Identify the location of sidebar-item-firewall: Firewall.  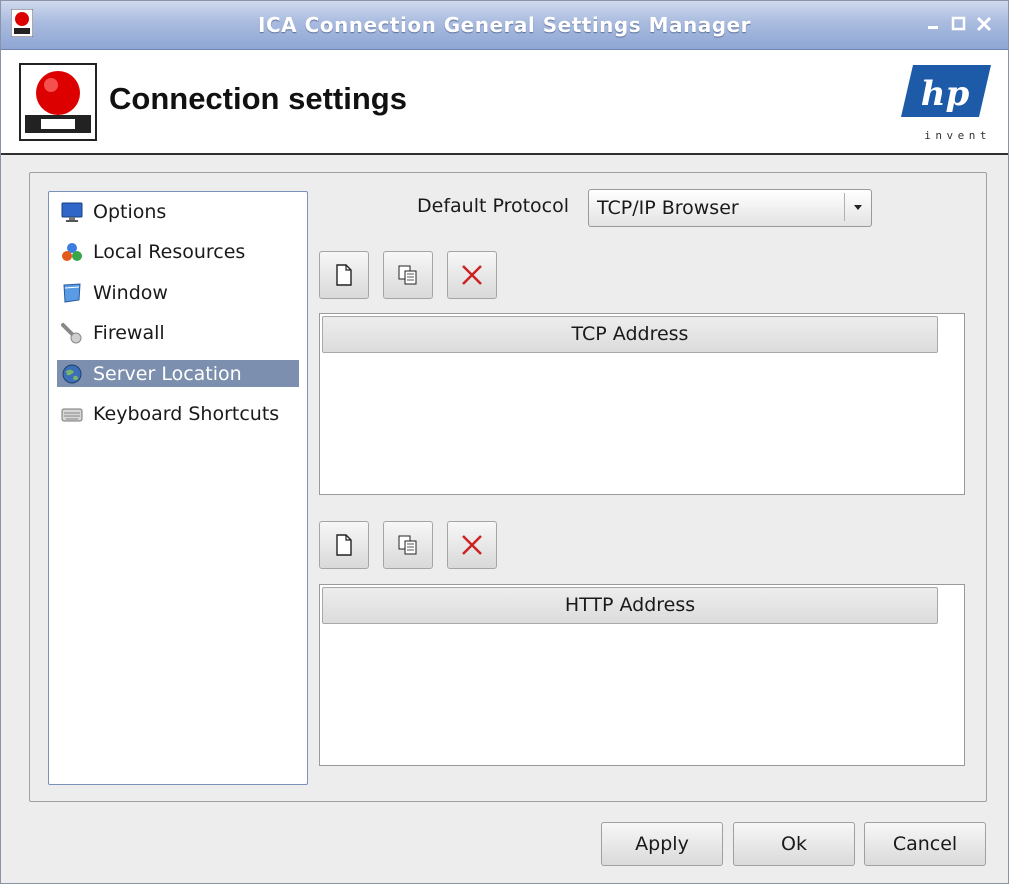
(178, 332).